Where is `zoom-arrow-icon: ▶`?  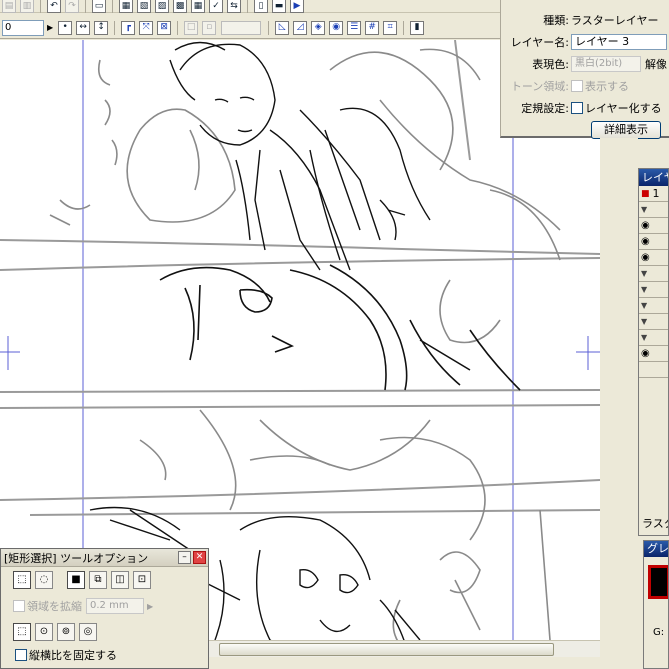
zoom-arrow-icon: ▶ is located at coordinates (50, 27).